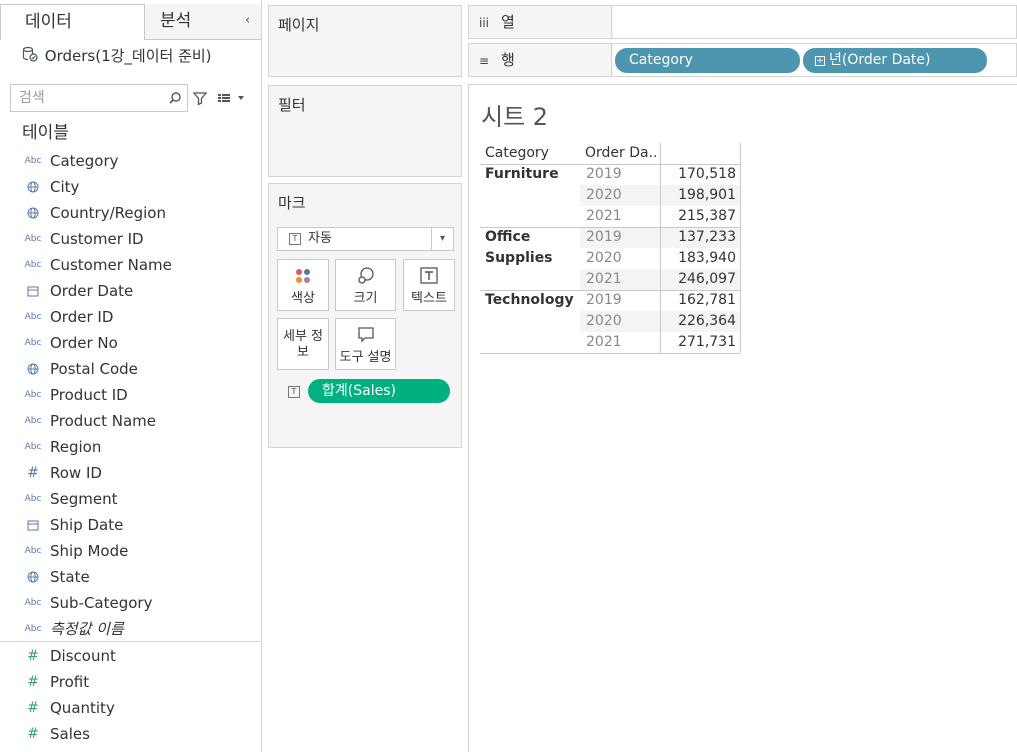 This screenshot has width=1017, height=752. What do you see at coordinates (365, 41) in the screenshot?
I see `pages-shelf: 페이지` at bounding box center [365, 41].